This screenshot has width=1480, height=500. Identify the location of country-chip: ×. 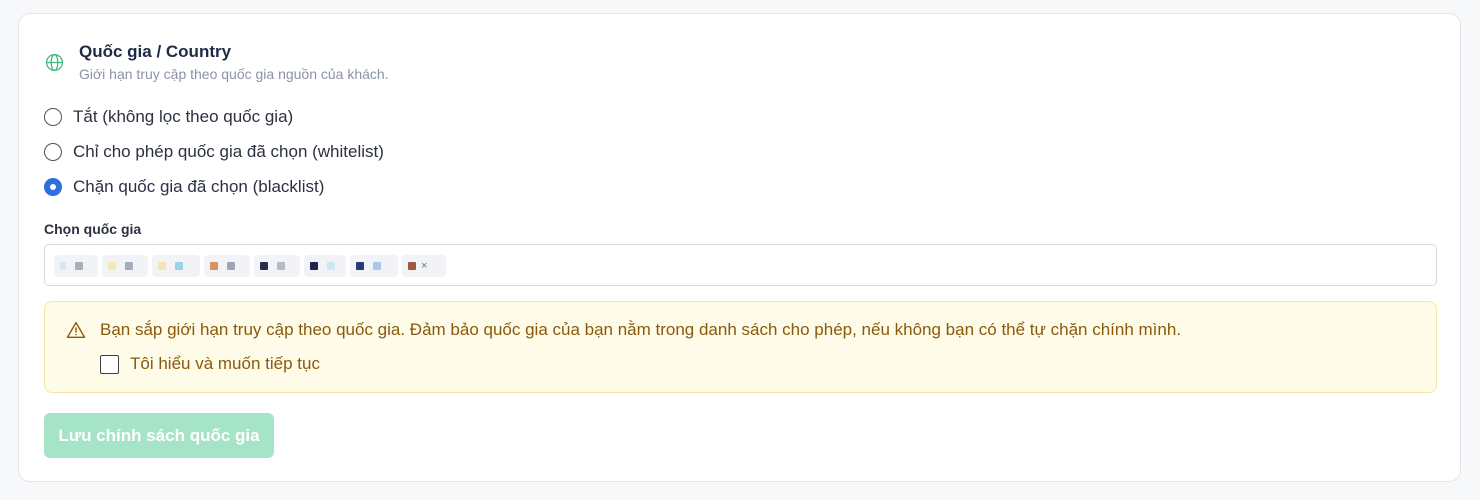
(424, 266).